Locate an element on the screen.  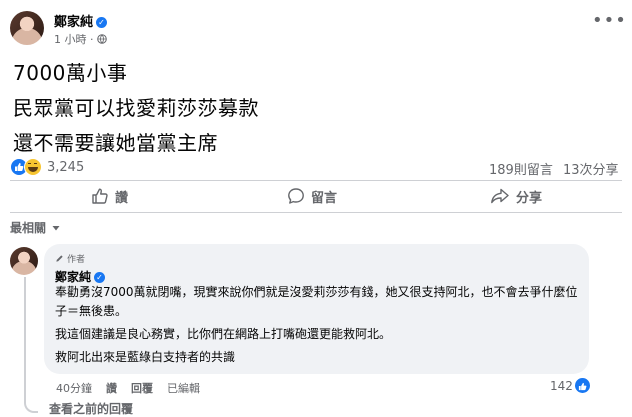
reactions-summary: 3,245 is located at coordinates (47, 167).